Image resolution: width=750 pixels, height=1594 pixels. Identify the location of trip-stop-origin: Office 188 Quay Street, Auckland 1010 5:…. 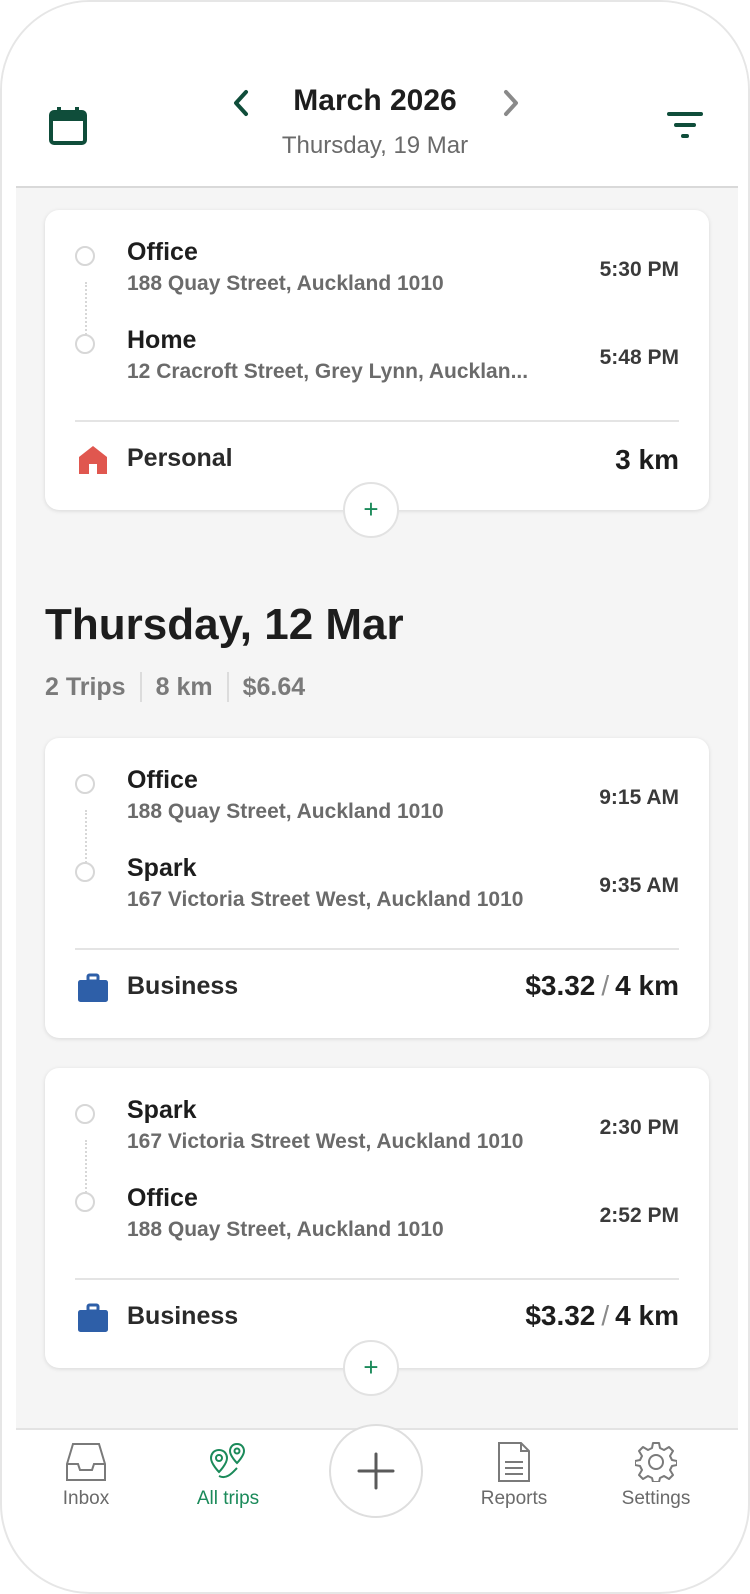
(377, 267).